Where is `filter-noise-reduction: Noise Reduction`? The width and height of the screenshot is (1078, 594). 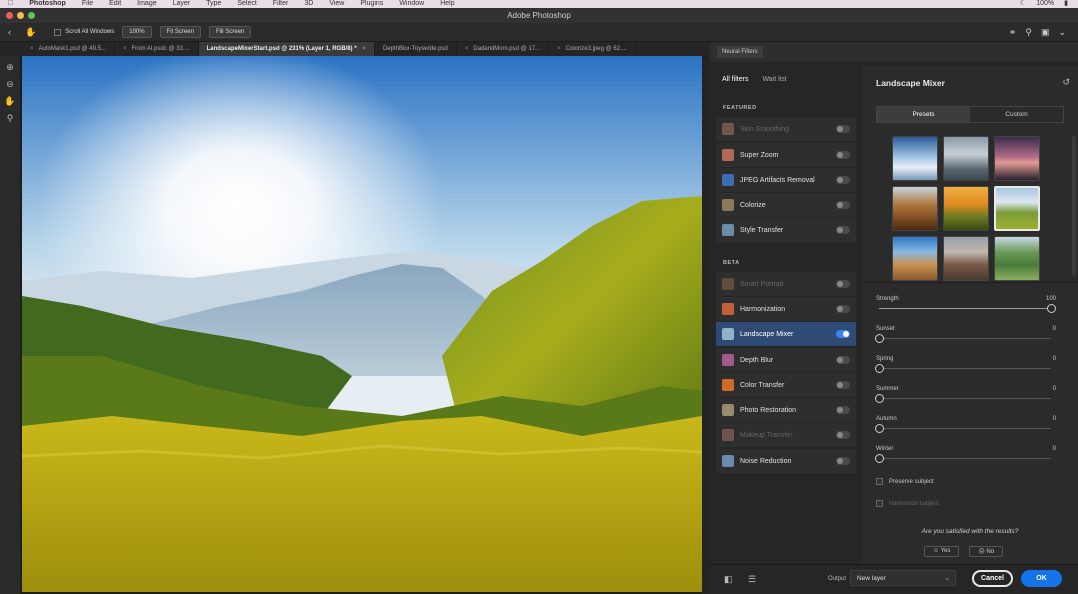 filter-noise-reduction: Noise Reduction is located at coordinates (786, 461).